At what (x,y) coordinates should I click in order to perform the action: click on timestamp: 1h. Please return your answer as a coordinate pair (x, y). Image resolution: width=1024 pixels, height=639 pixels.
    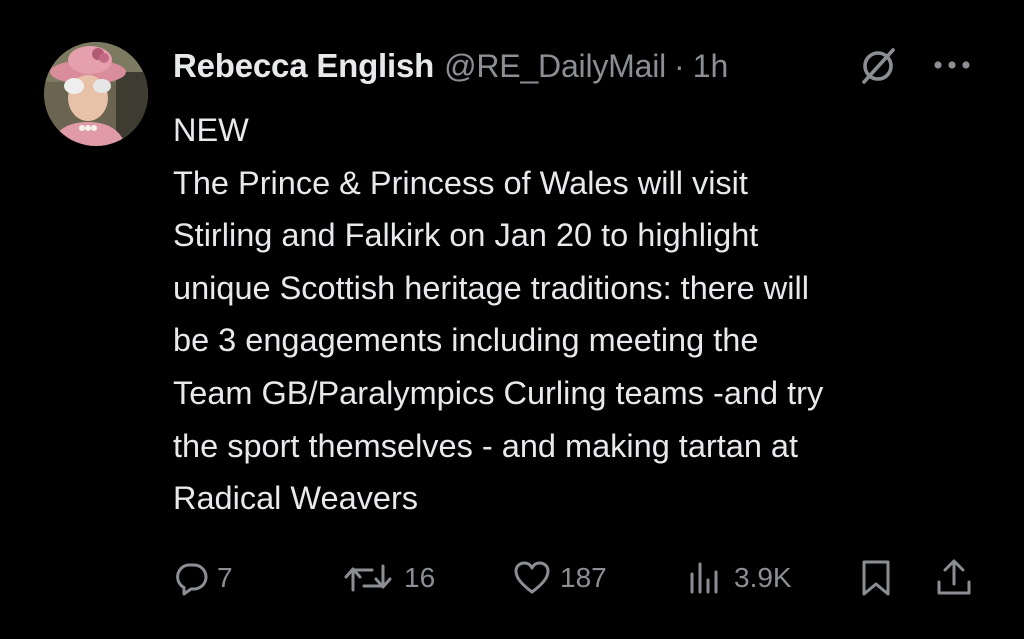
    Looking at the image, I should click on (711, 66).